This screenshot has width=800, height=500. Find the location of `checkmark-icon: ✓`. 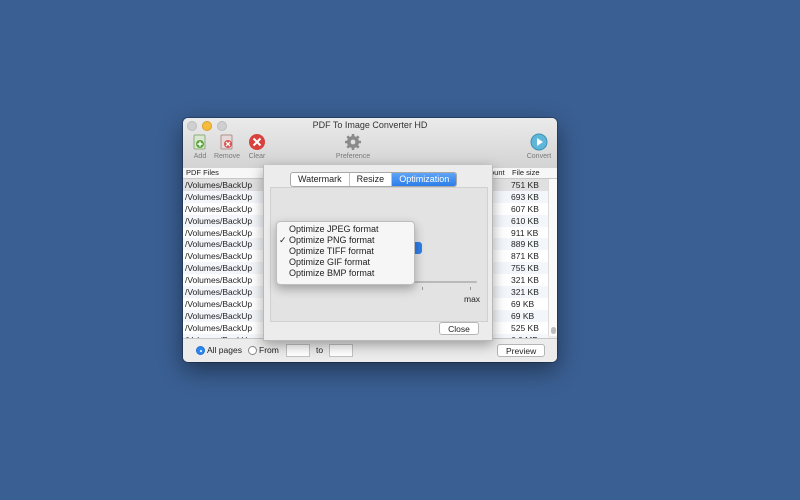

checkmark-icon: ✓ is located at coordinates (283, 240).